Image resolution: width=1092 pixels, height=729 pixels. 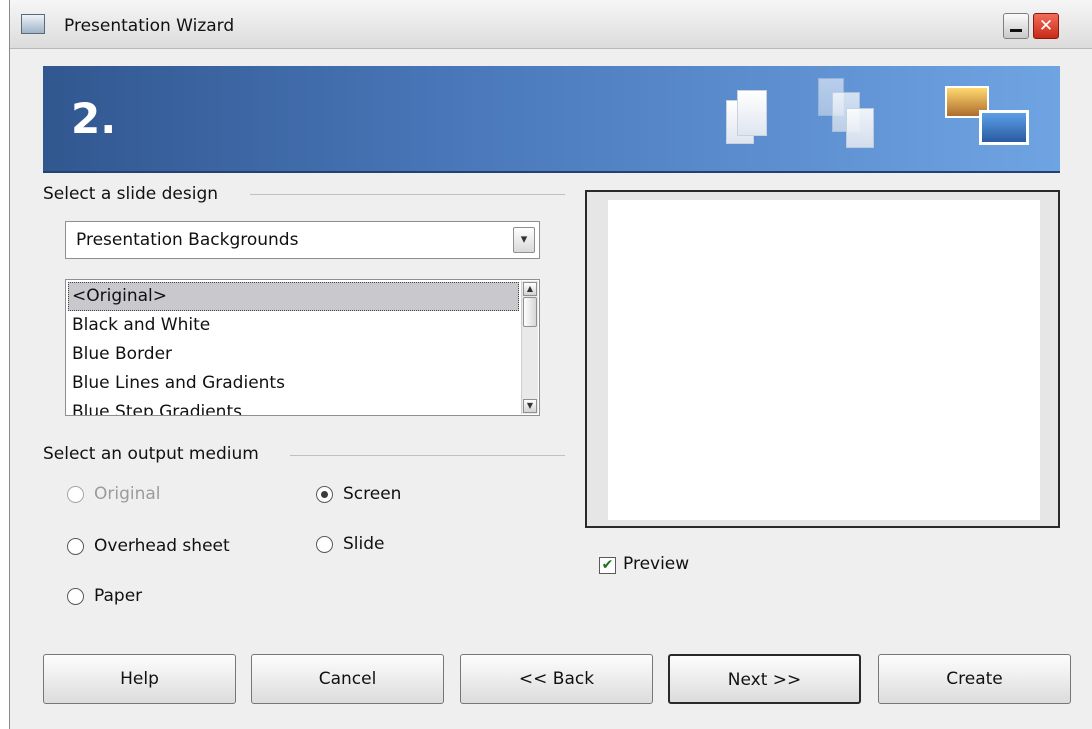 What do you see at coordinates (530, 289) in the screenshot?
I see `scroll-up-icon: ▲` at bounding box center [530, 289].